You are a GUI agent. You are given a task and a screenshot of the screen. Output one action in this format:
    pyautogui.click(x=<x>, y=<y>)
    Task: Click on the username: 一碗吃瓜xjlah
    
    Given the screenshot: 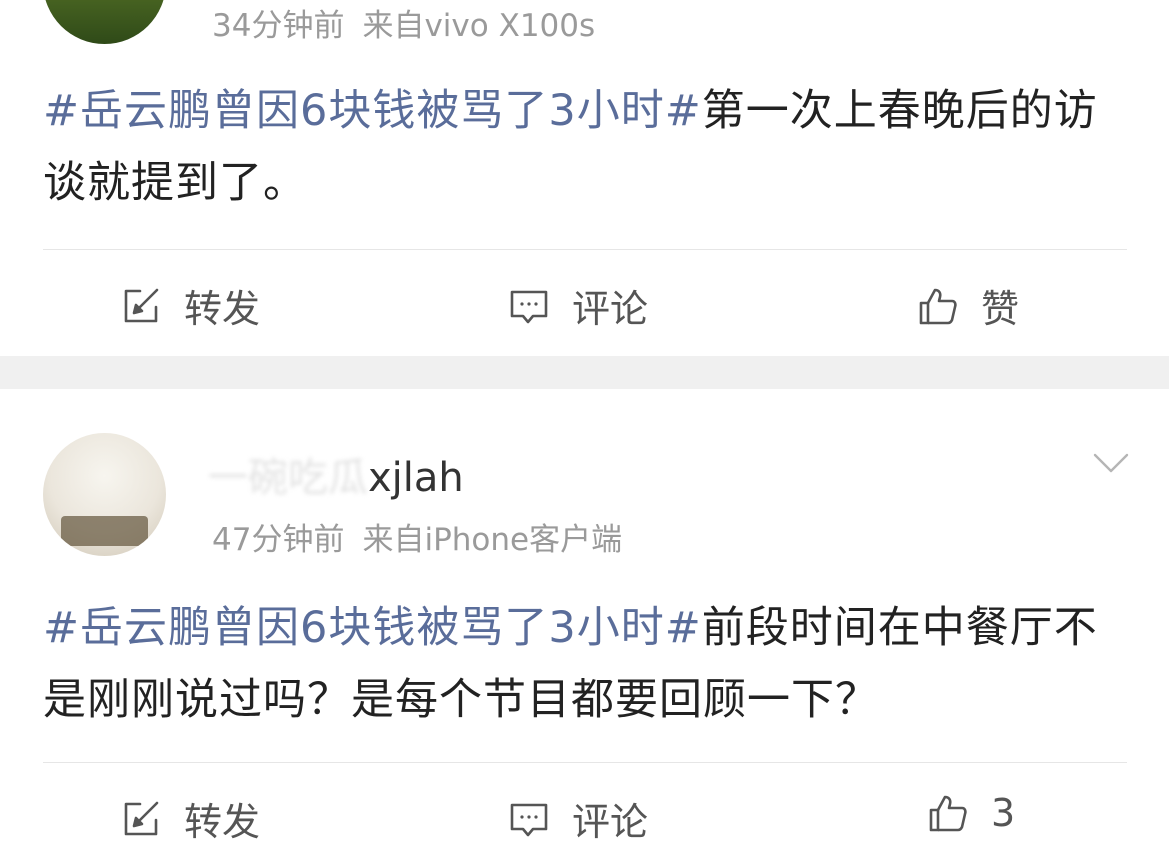 What is the action you would take?
    pyautogui.click(x=336, y=474)
    